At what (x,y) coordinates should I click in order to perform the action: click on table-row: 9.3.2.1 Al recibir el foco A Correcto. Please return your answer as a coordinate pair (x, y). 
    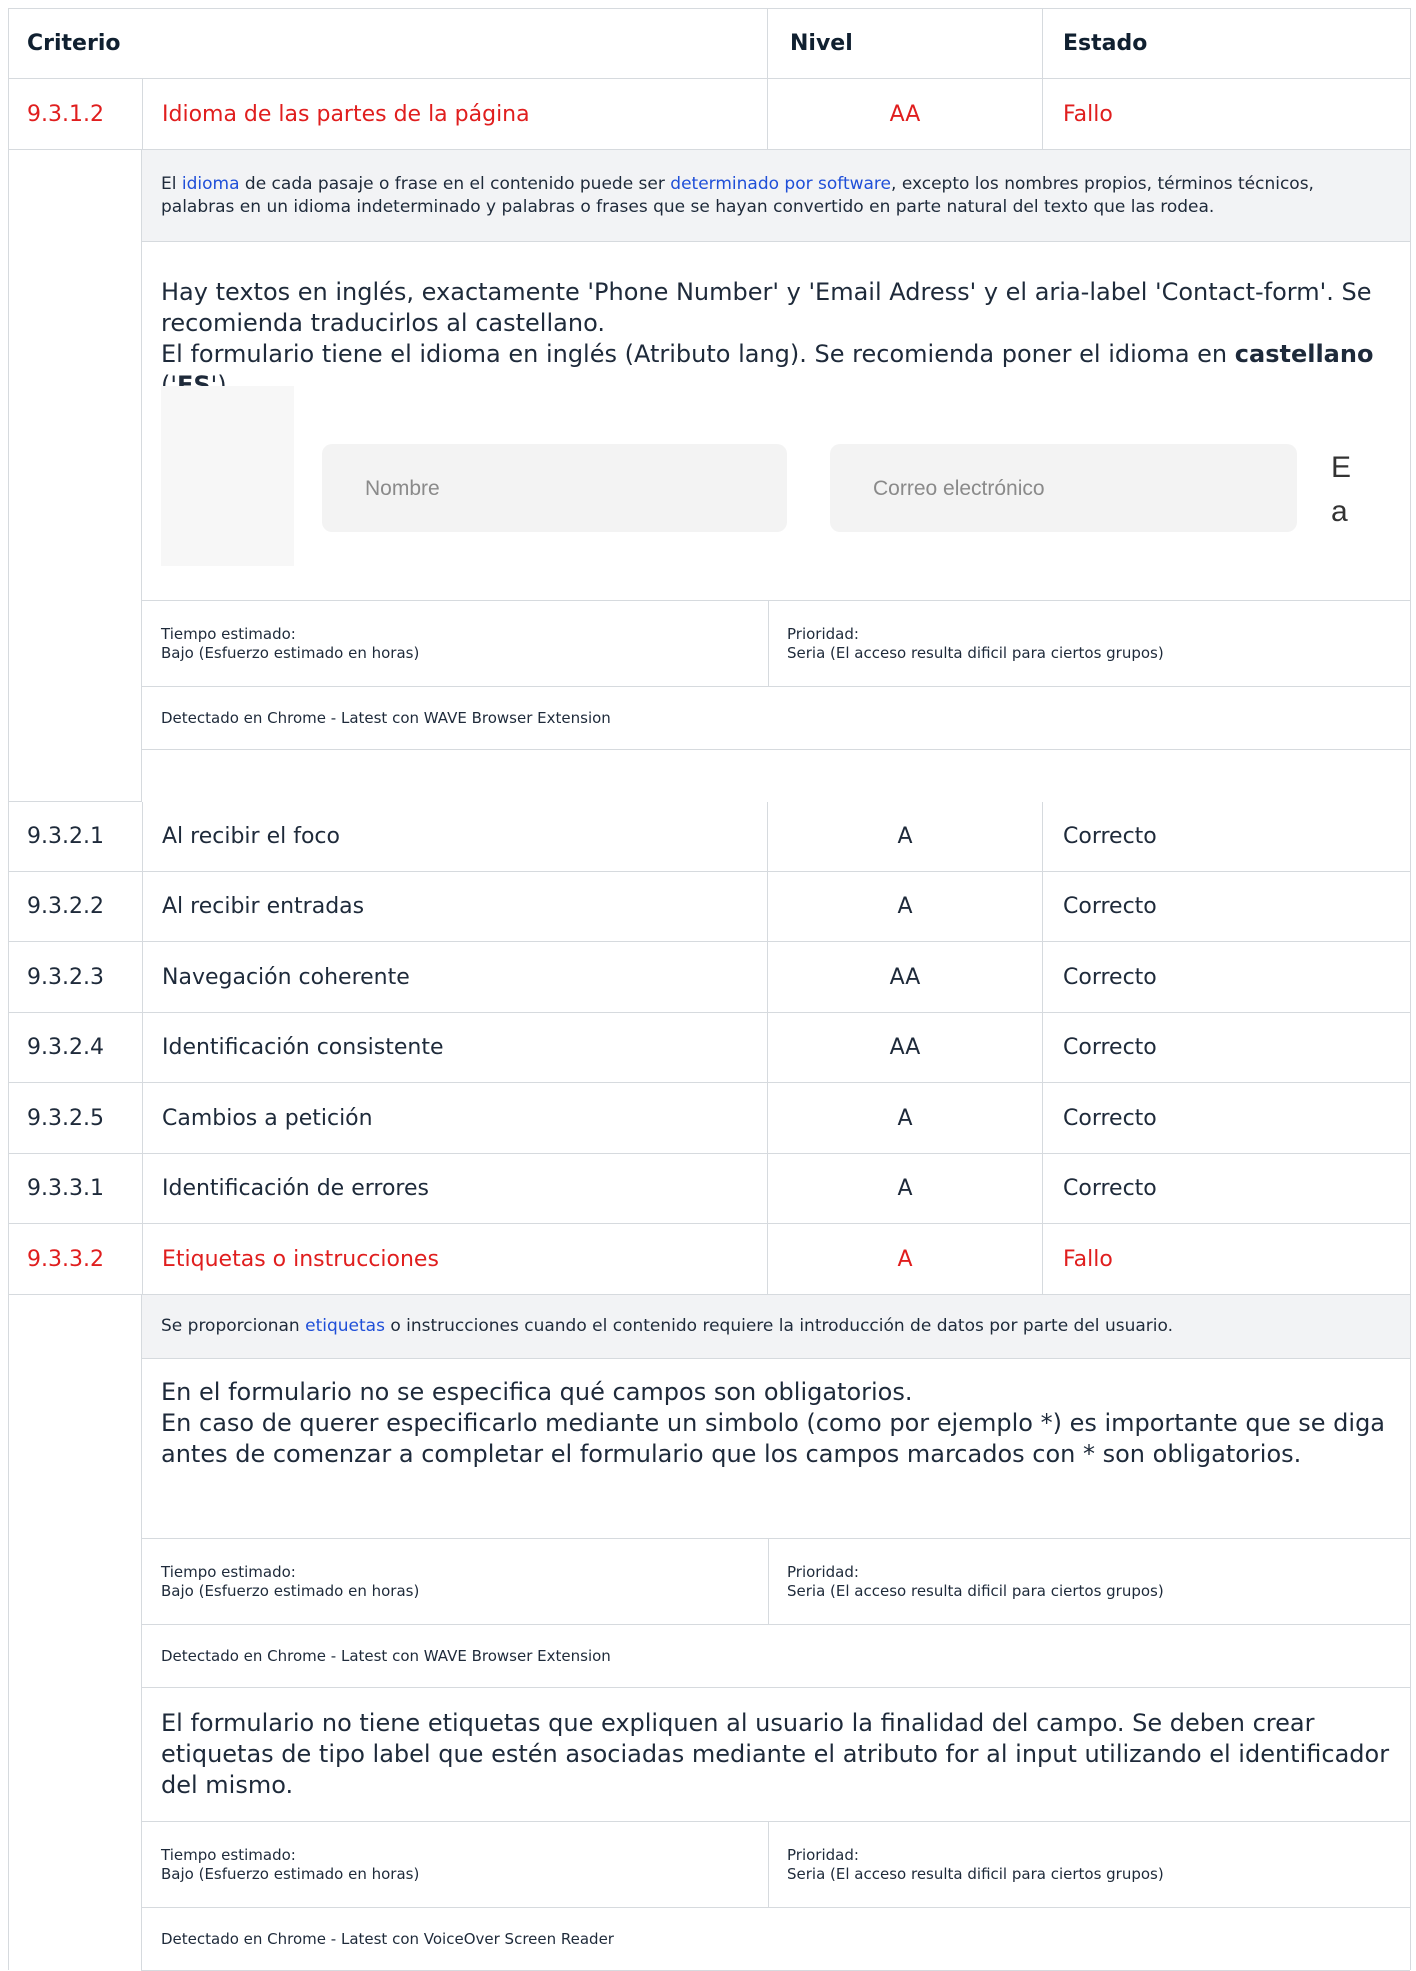
    Looking at the image, I should click on (709, 837).